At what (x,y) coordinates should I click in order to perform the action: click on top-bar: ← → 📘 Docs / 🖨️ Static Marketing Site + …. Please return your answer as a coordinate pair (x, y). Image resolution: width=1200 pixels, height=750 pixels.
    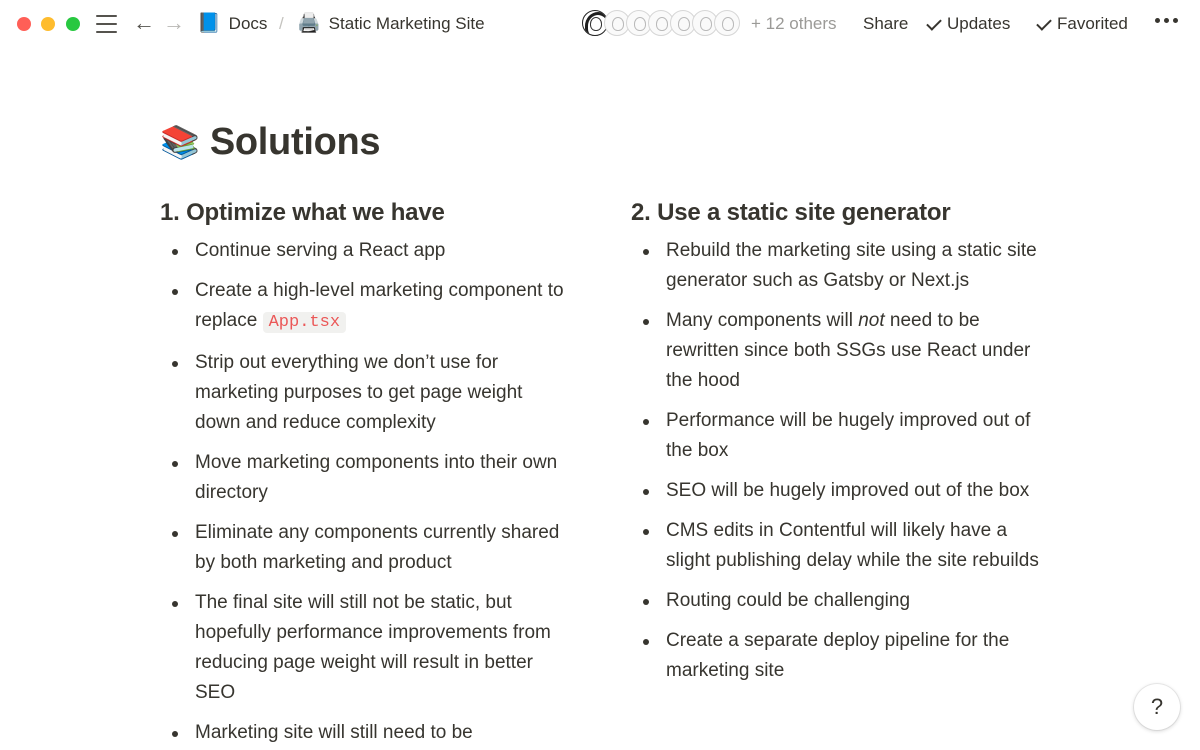
    Looking at the image, I should click on (600, 24).